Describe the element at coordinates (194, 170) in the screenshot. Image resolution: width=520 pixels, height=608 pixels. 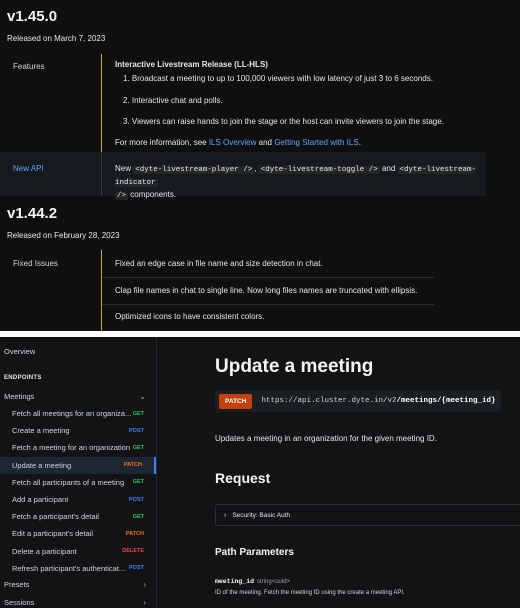
I see `code-livestream-player: <dyte-livestream-player />` at that location.